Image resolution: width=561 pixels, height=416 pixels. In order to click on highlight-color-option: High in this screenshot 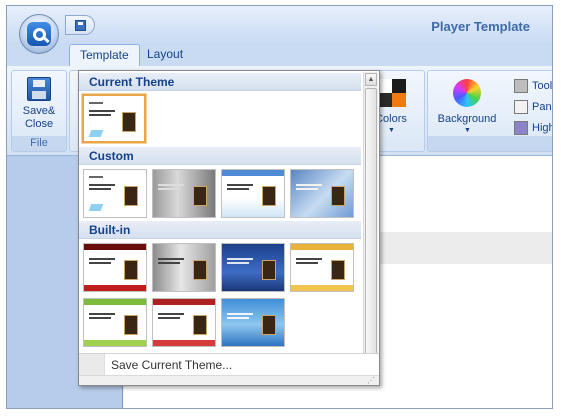, I will do `click(533, 128)`.